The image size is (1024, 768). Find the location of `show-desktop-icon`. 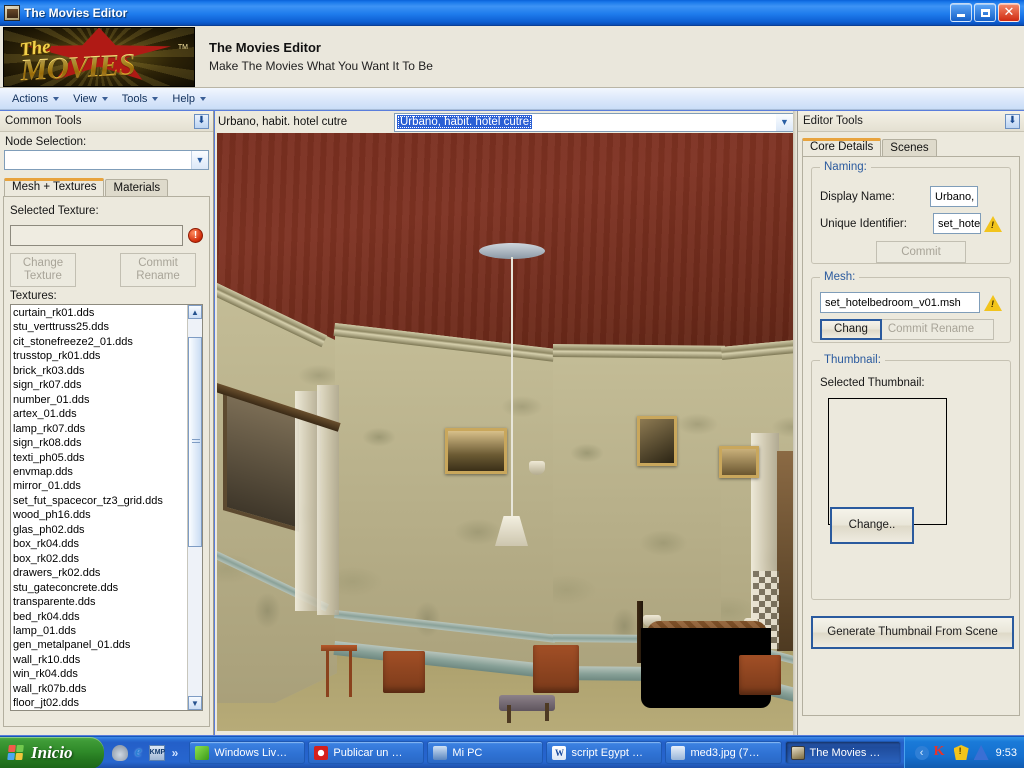

show-desktop-icon is located at coordinates (120, 752).